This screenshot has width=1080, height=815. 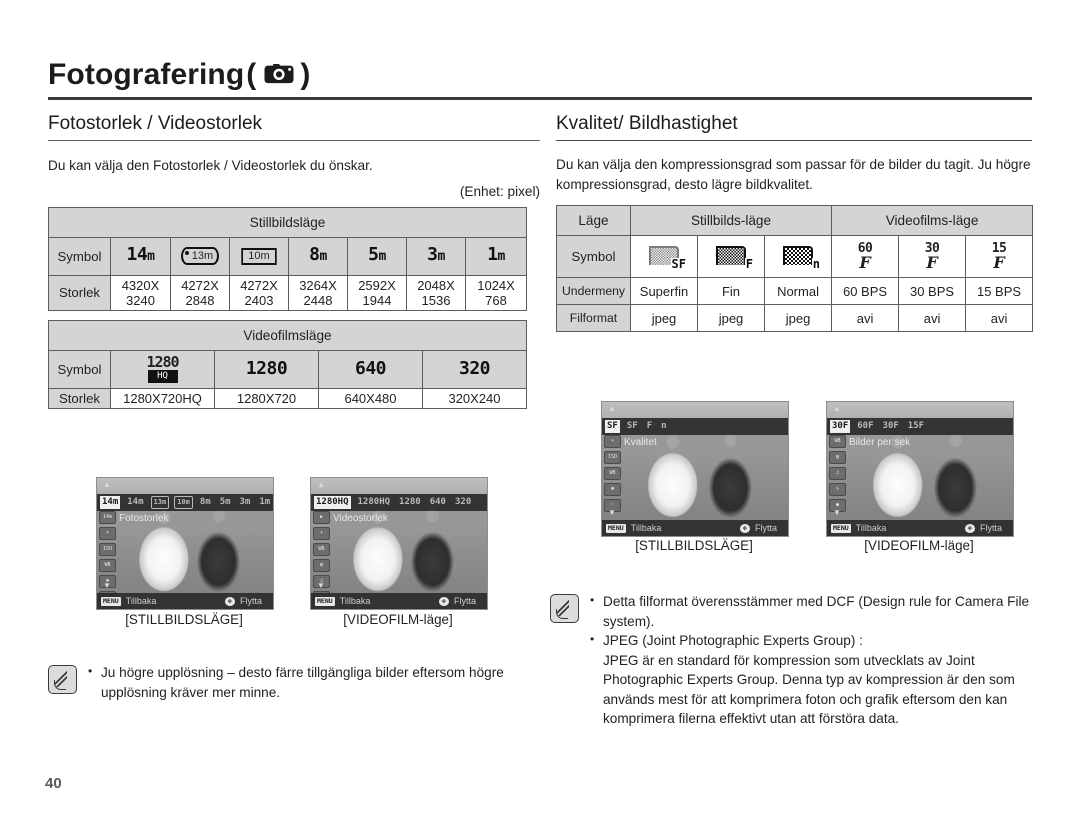 What do you see at coordinates (593, 220) in the screenshot?
I see `row-label-lage: Läge` at bounding box center [593, 220].